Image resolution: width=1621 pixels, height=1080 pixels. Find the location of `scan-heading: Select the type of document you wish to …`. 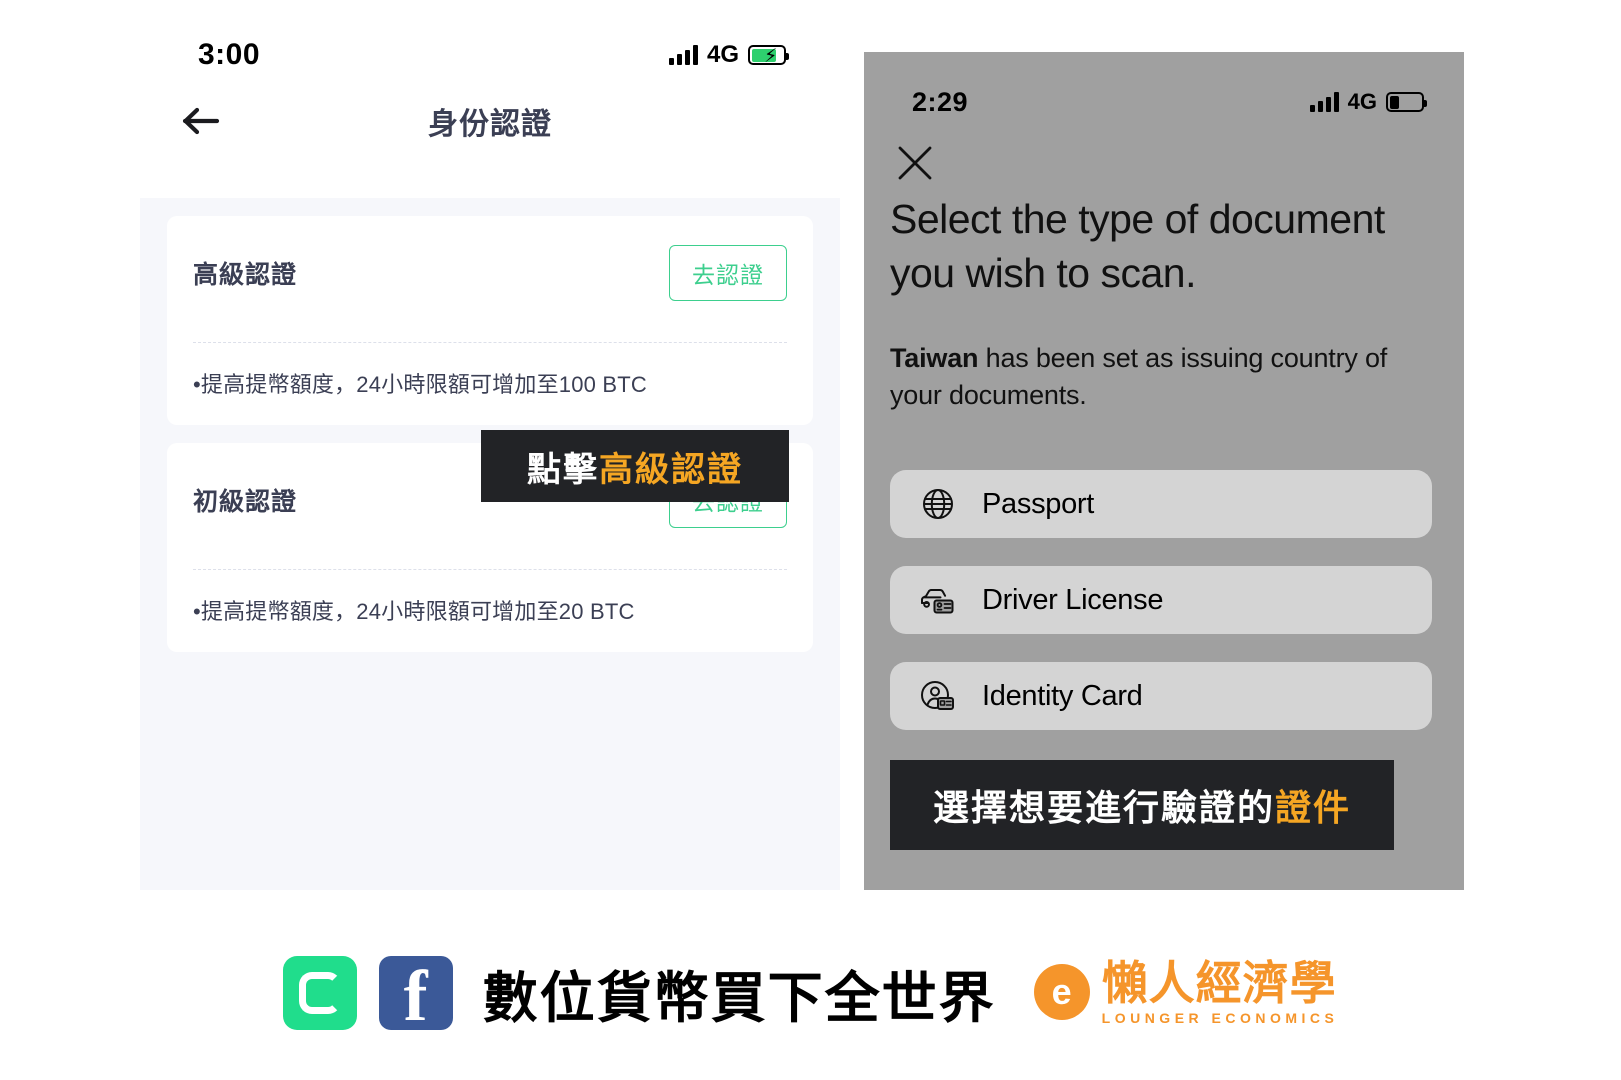

scan-heading: Select the type of document you wish to … is located at coordinates (1137, 246).